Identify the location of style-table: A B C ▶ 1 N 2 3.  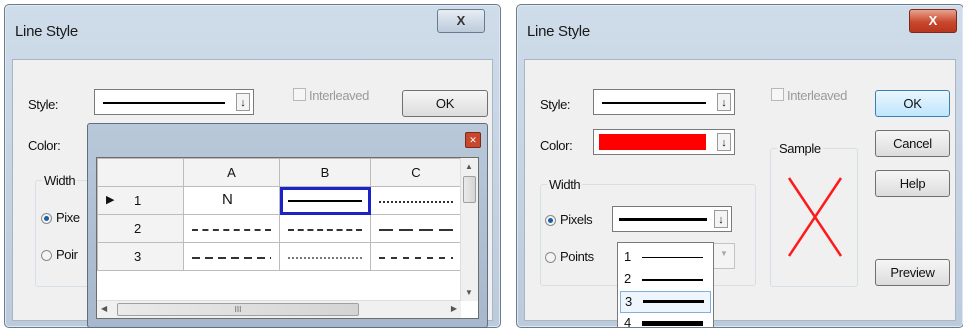
(279, 214).